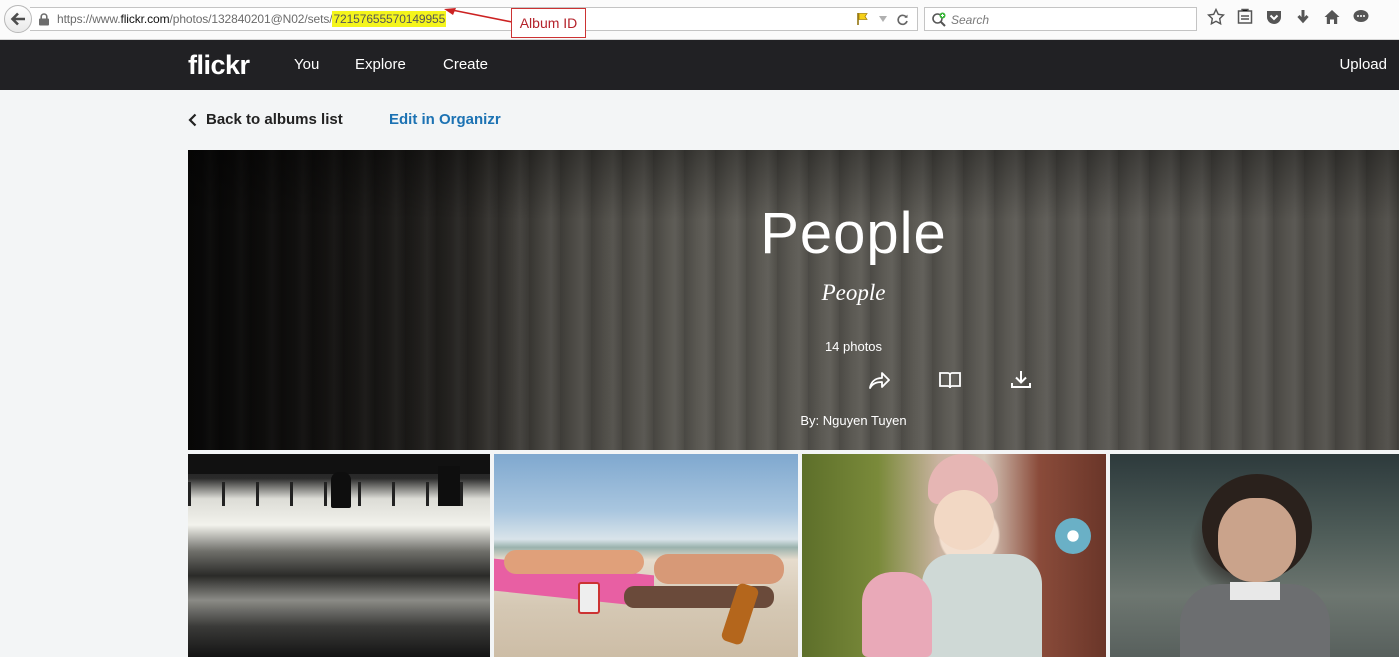 The image size is (1399, 657). Describe the element at coordinates (1363, 64) in the screenshot. I see `upload-button: Upload` at that location.